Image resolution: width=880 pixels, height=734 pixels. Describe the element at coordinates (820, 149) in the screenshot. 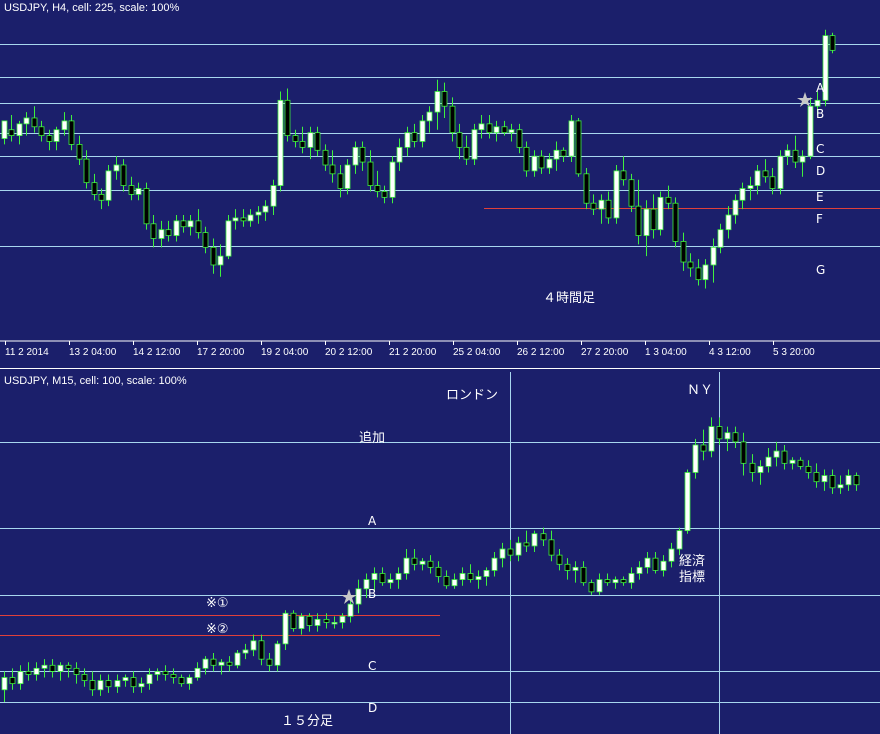

I see `h4-level-c: C` at that location.